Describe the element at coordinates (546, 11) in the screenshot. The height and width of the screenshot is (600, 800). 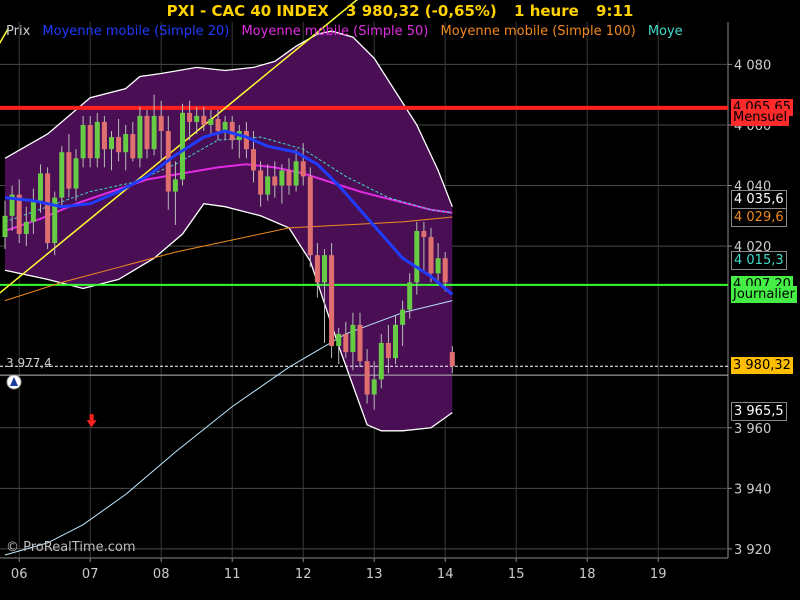
I see `timeframe-label: 1 heure` at that location.